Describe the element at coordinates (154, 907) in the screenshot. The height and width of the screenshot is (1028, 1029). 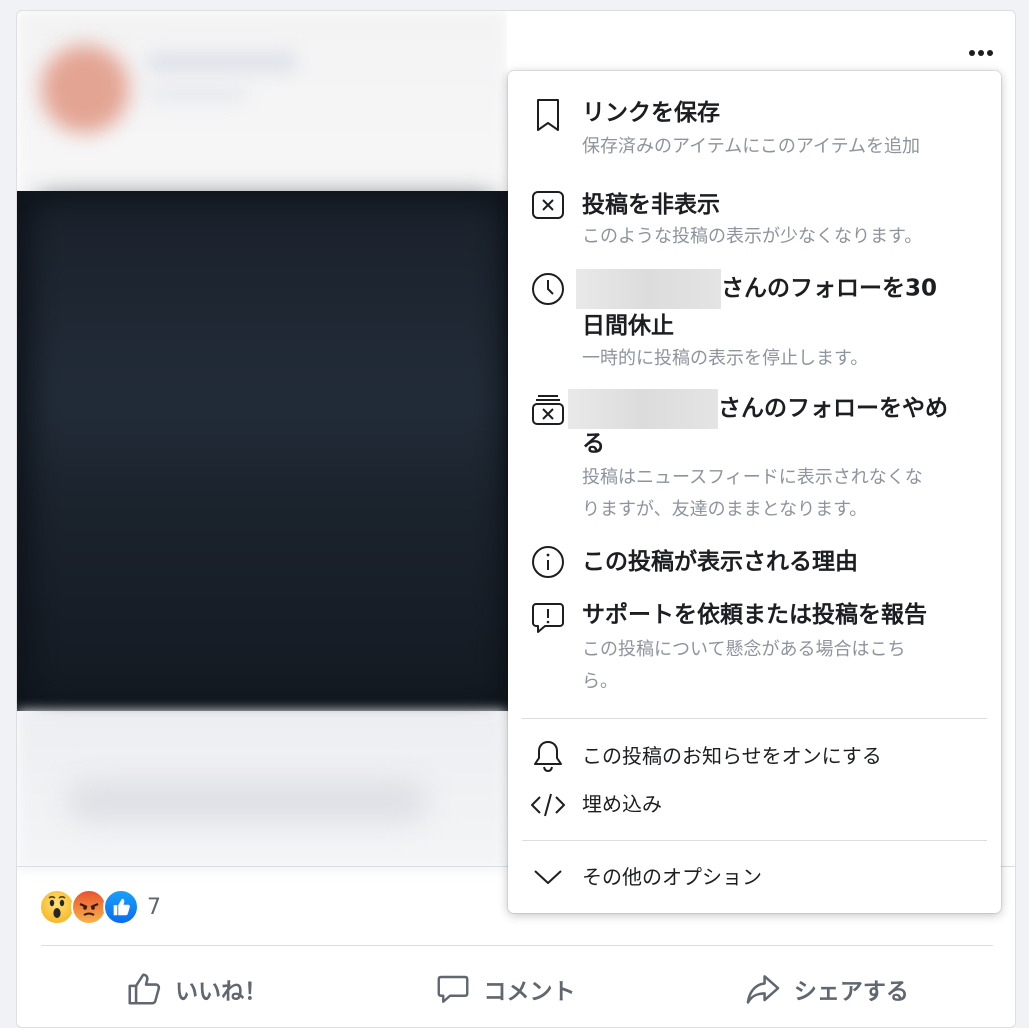
I see `reaction-count: 7` at that location.